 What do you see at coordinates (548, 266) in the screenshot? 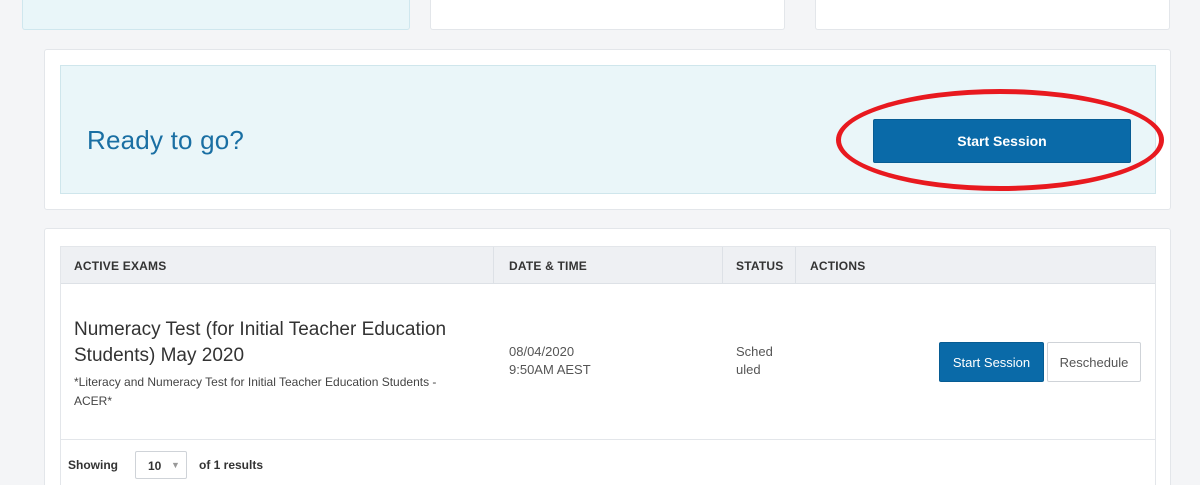
I see `header-date-time: DATE & TIME` at bounding box center [548, 266].